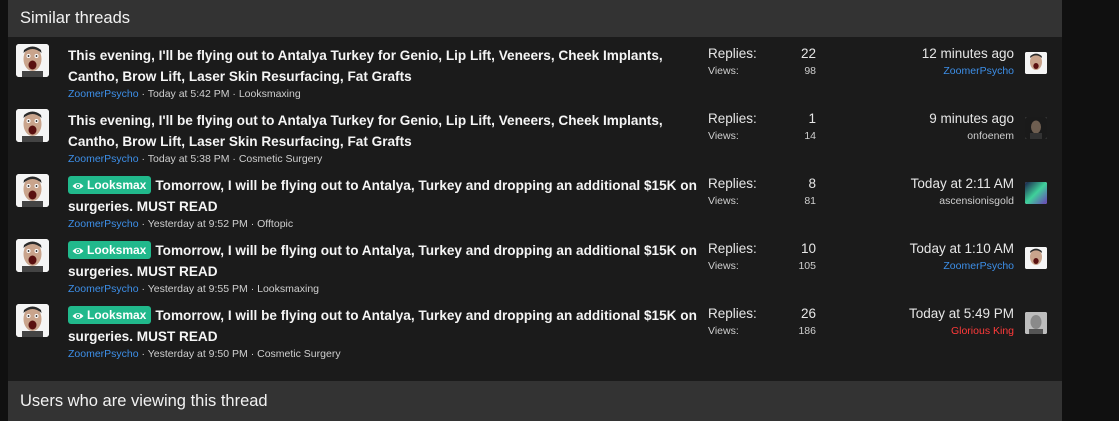 The height and width of the screenshot is (421, 1119). I want to click on latest-post-time: Today at 5:49 PM, so click(914, 314).